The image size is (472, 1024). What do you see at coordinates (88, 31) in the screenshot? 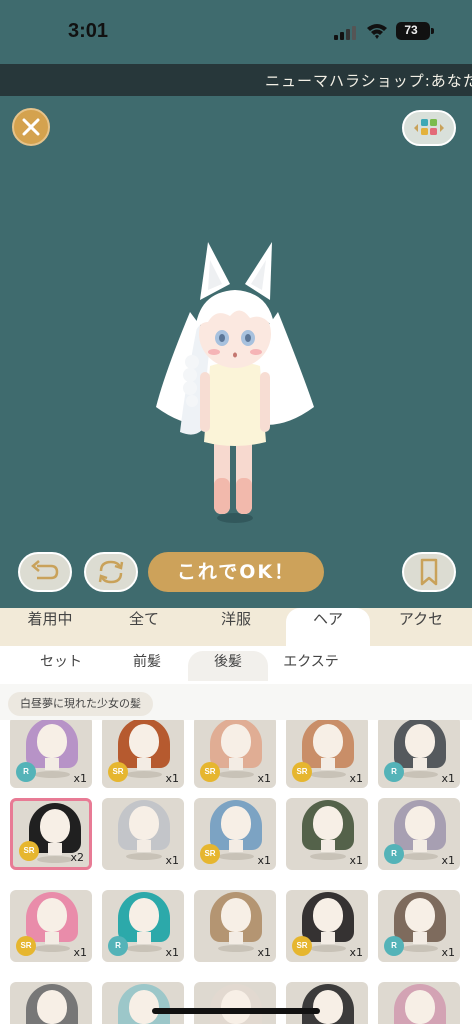
I see `status-time: 3:01` at bounding box center [88, 31].